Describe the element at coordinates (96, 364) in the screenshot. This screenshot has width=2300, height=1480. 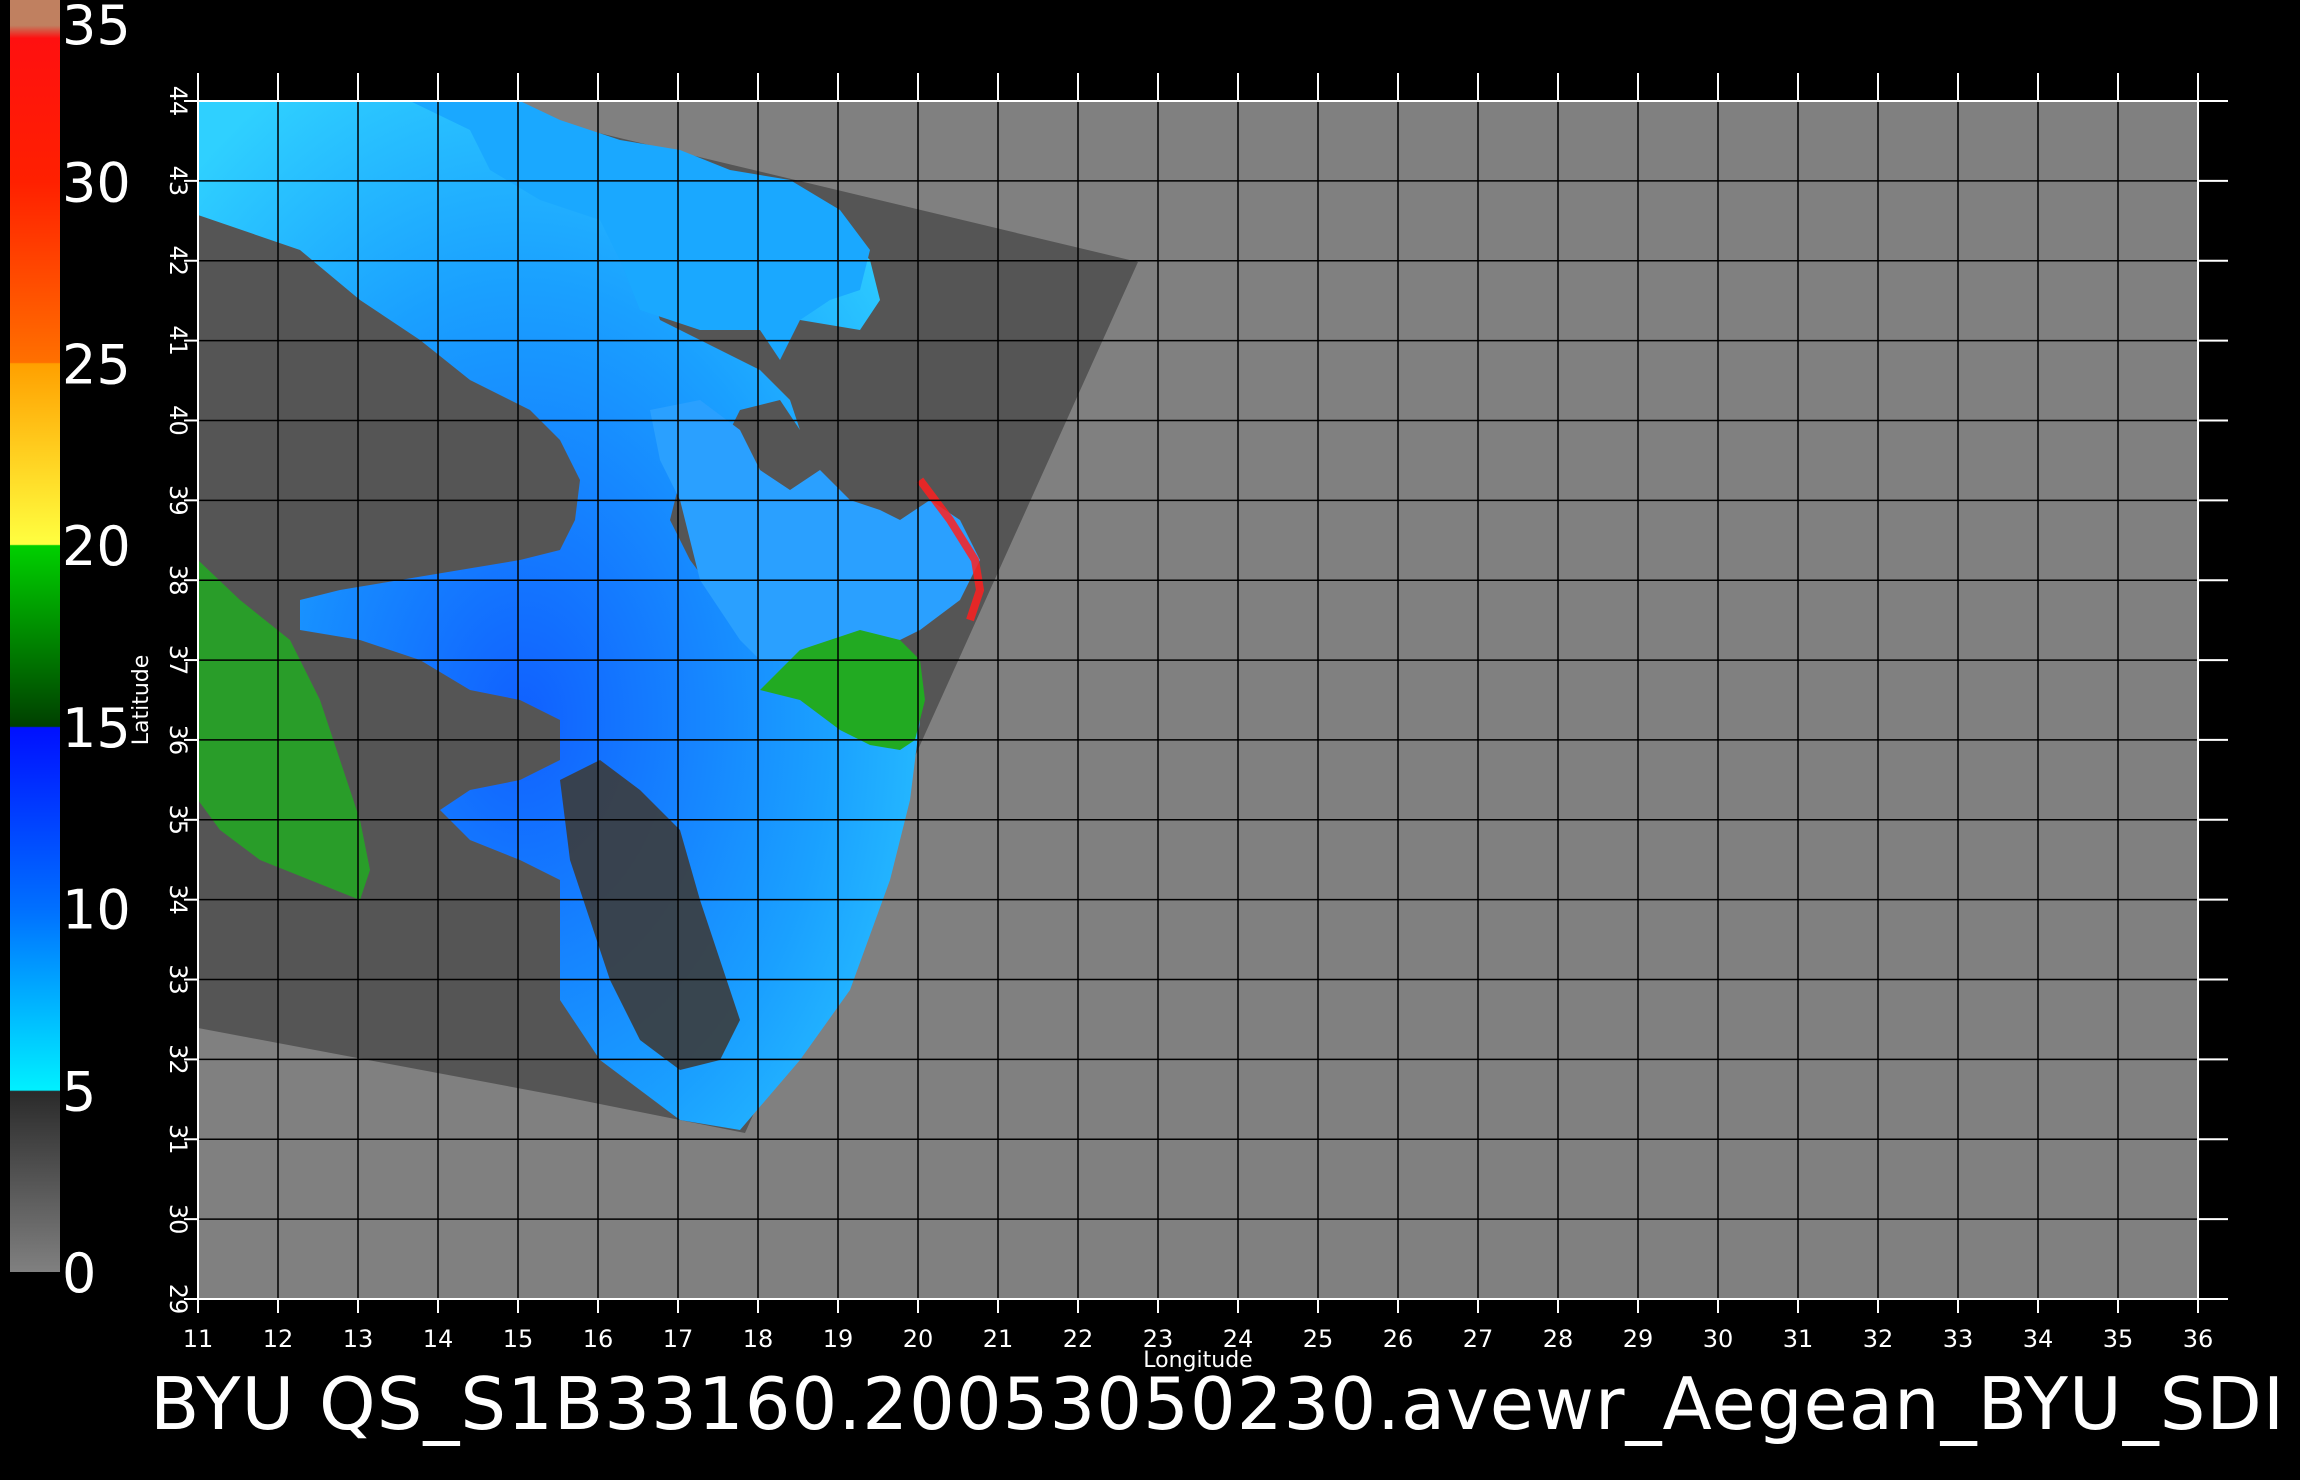
I see `colorbar-label-25: 25` at that location.